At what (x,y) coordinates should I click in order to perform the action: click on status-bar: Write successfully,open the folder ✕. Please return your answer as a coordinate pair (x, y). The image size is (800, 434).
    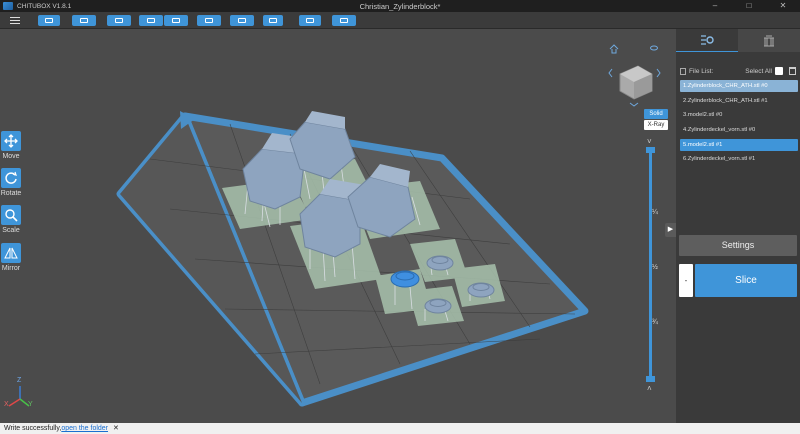
    Looking at the image, I should click on (400, 428).